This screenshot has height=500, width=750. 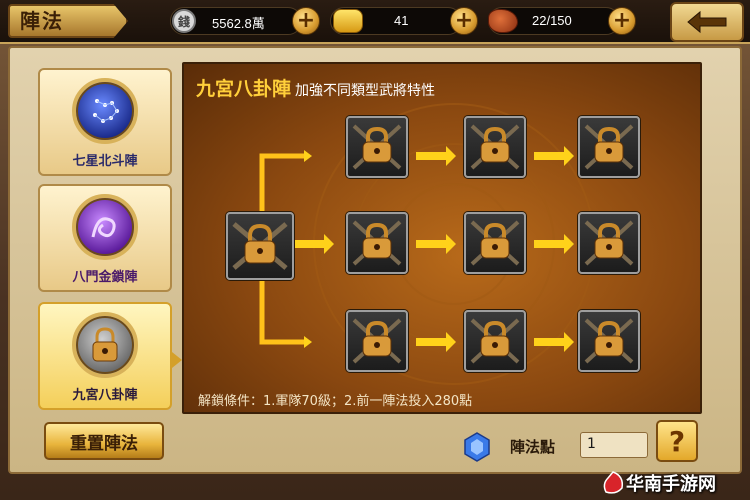 I want to click on formation-card-seven-star: 七星北斗陣, so click(x=105, y=122).